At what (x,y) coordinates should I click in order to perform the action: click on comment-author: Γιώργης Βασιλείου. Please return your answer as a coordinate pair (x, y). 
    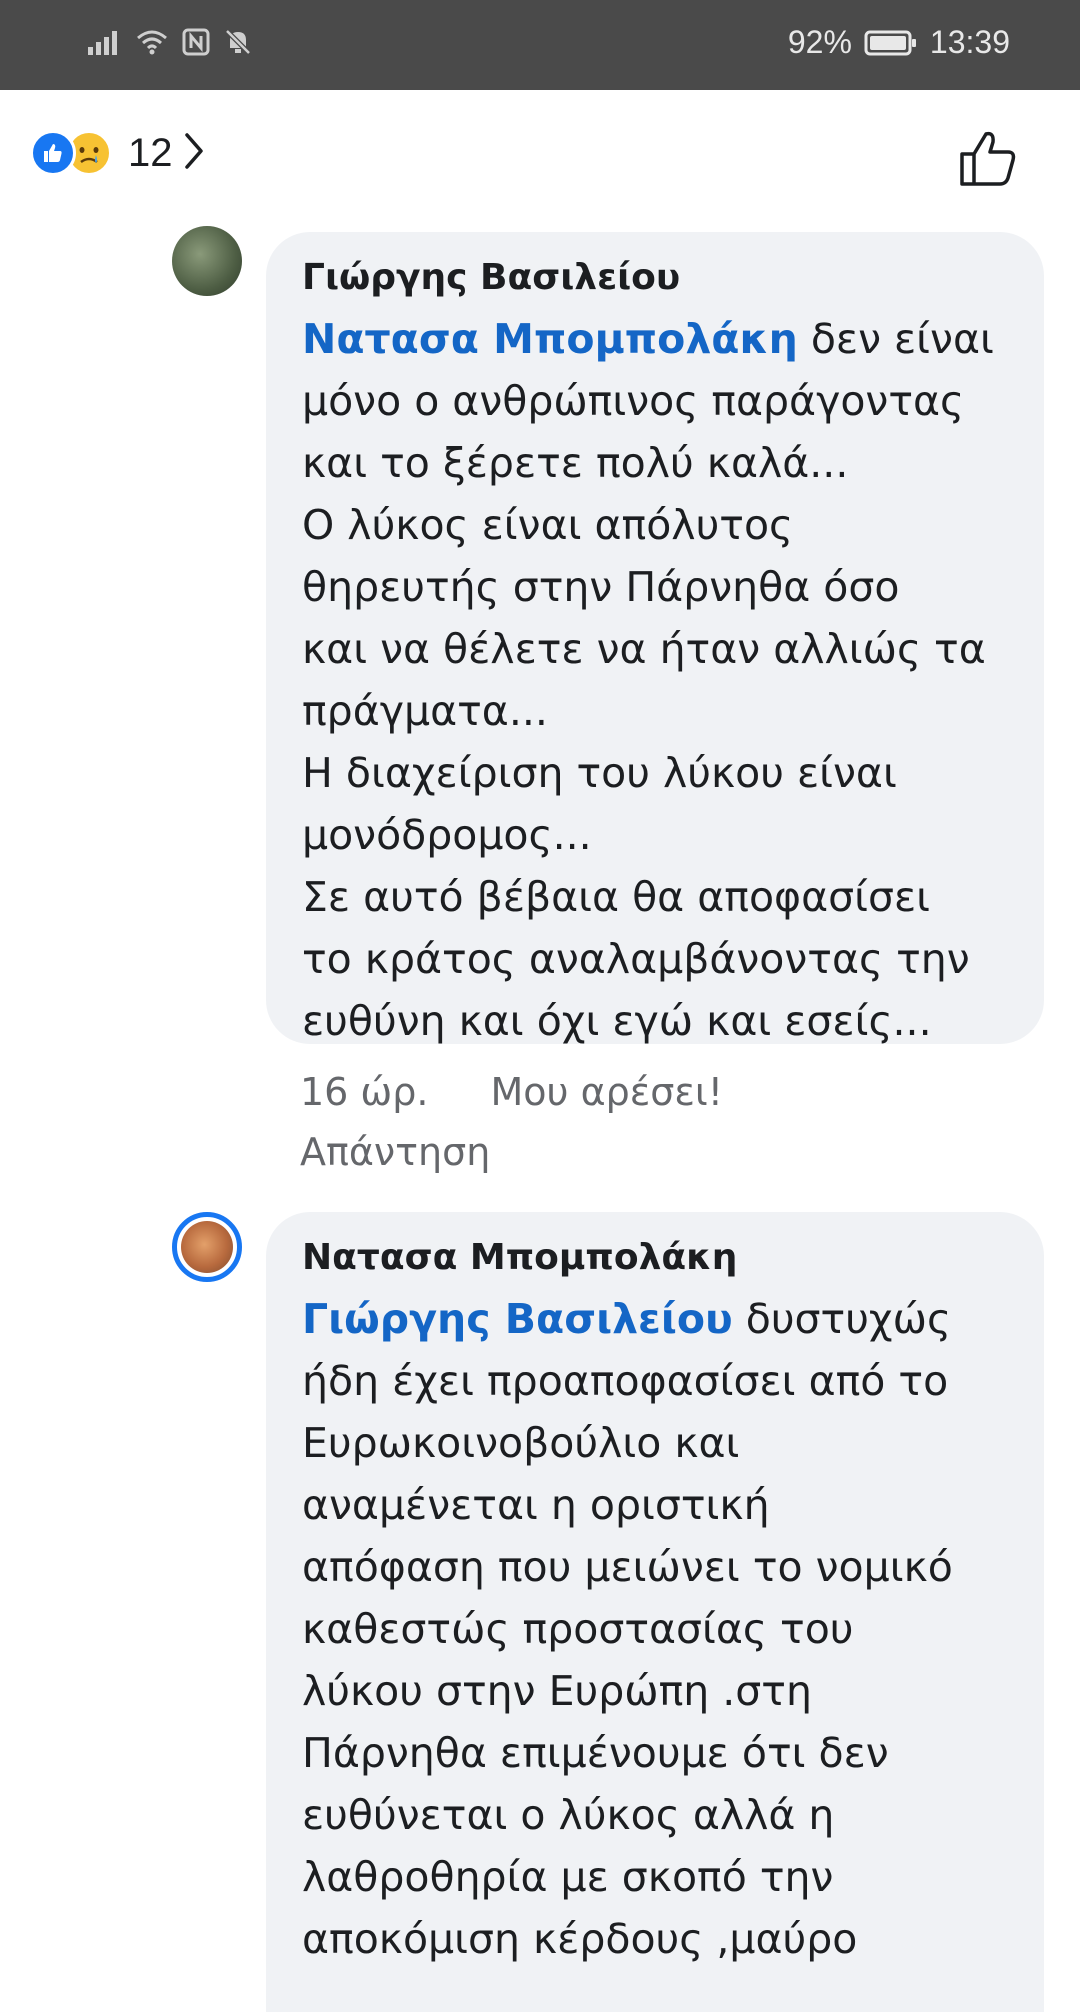
    Looking at the image, I should click on (656, 278).